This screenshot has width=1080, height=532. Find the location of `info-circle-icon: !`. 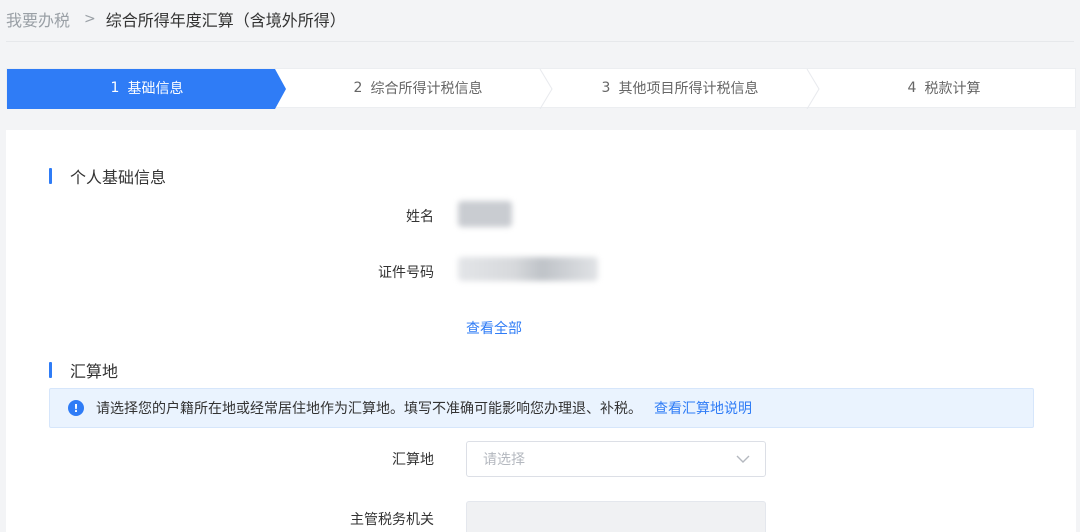

info-circle-icon: ! is located at coordinates (76, 408).